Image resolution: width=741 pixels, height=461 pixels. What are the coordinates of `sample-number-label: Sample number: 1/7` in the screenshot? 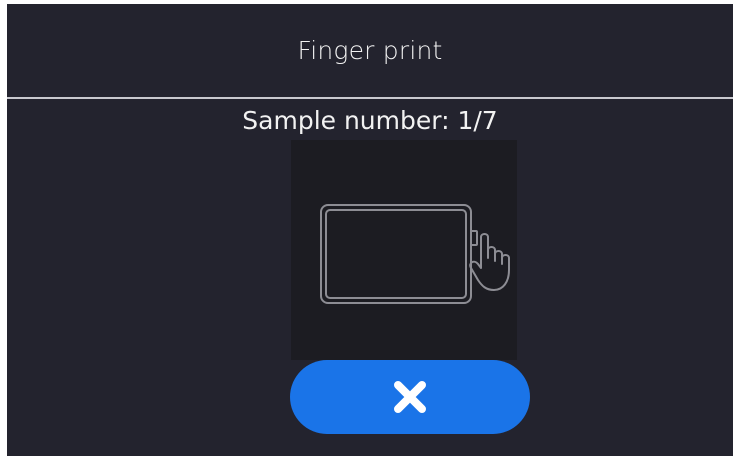 It's located at (370, 120).